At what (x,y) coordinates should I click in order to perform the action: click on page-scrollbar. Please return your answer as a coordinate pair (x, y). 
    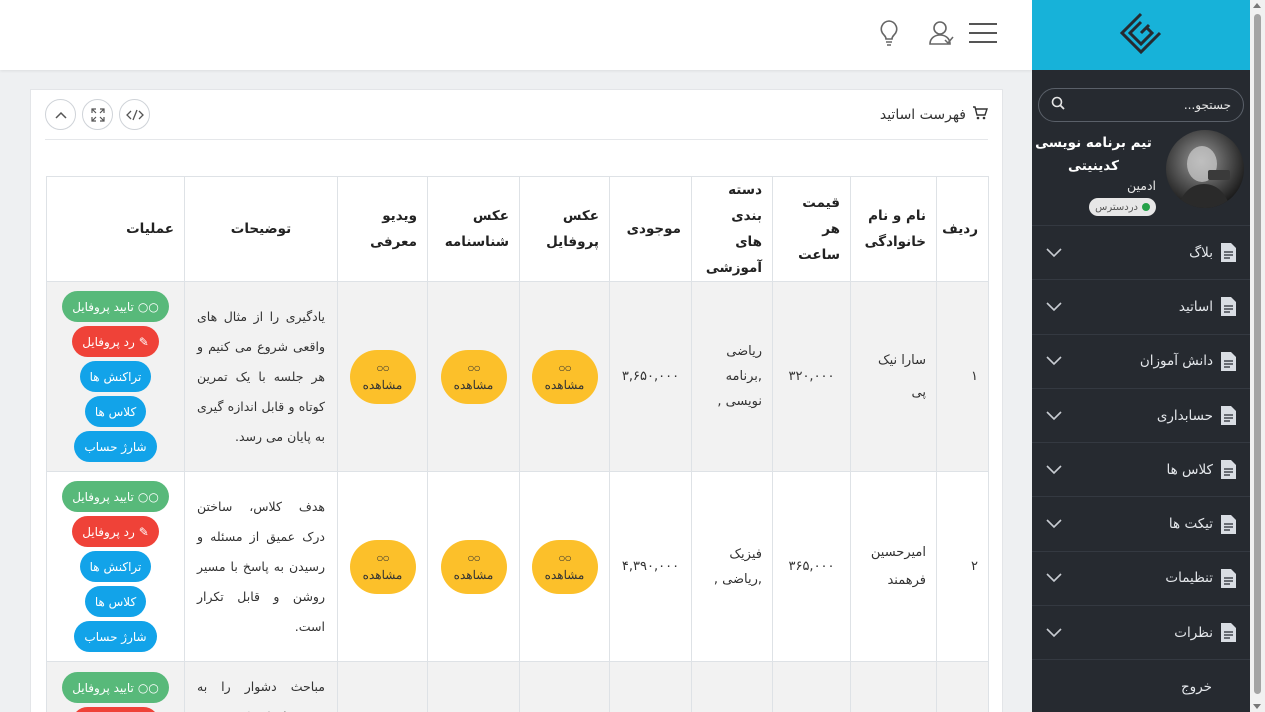
    Looking at the image, I should click on (1257, 356).